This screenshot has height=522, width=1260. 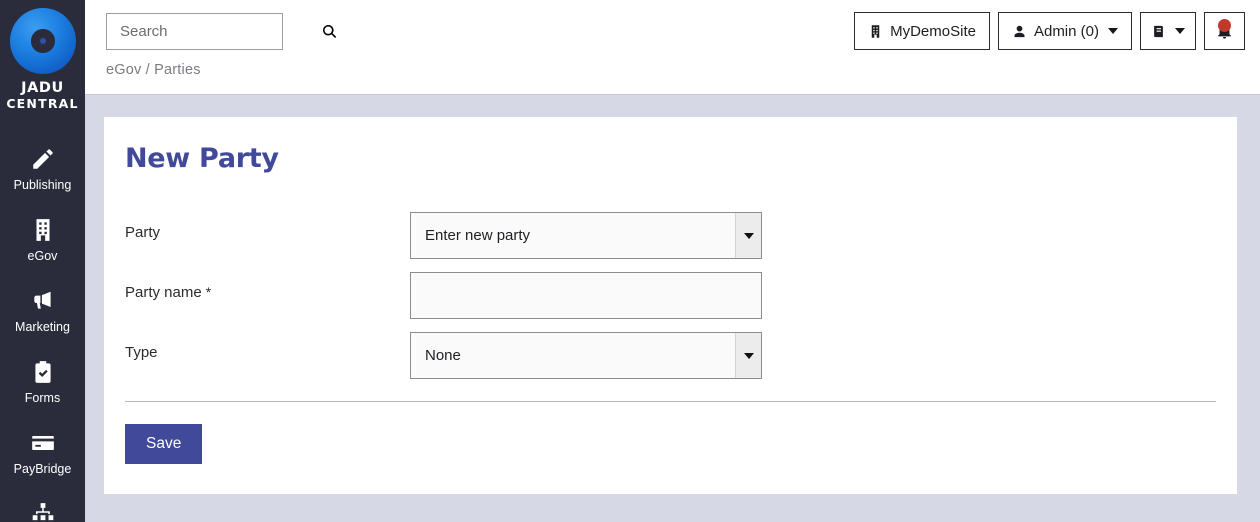 I want to click on brand-logo: JADU CENTRAL, so click(x=42, y=55).